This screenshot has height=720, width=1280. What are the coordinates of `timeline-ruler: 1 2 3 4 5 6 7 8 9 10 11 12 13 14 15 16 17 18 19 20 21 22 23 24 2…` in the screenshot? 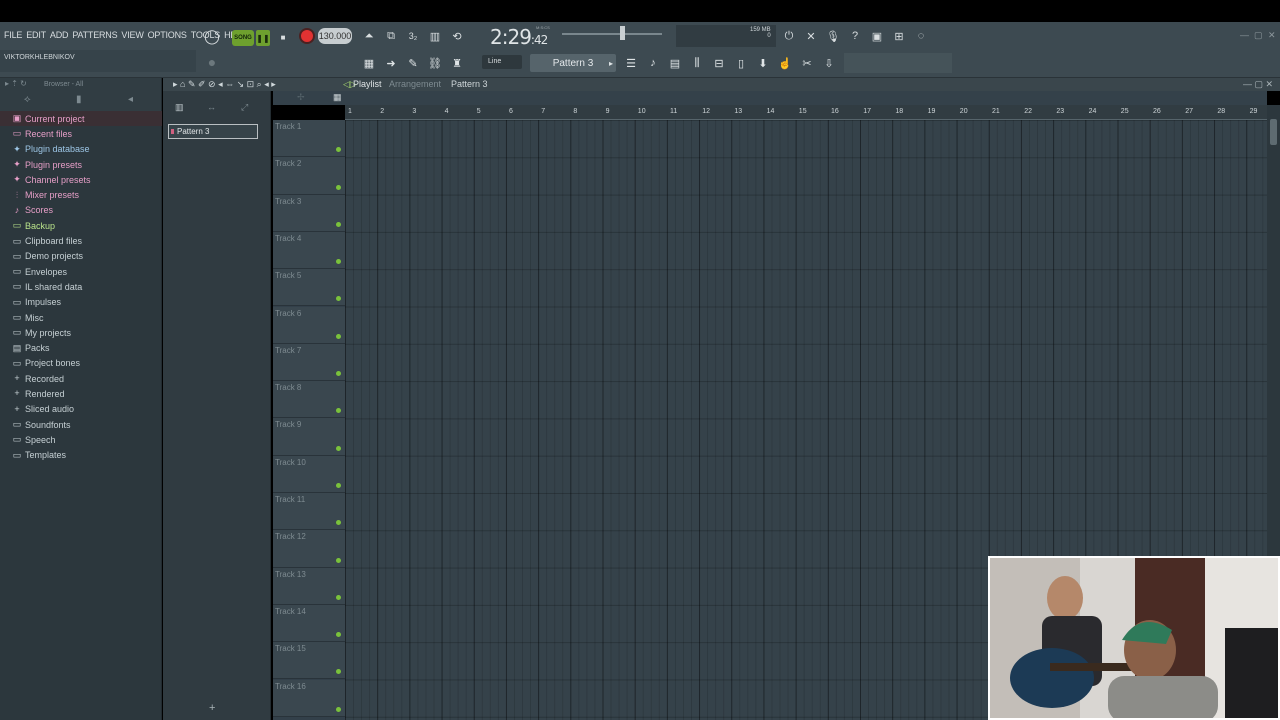 It's located at (806, 112).